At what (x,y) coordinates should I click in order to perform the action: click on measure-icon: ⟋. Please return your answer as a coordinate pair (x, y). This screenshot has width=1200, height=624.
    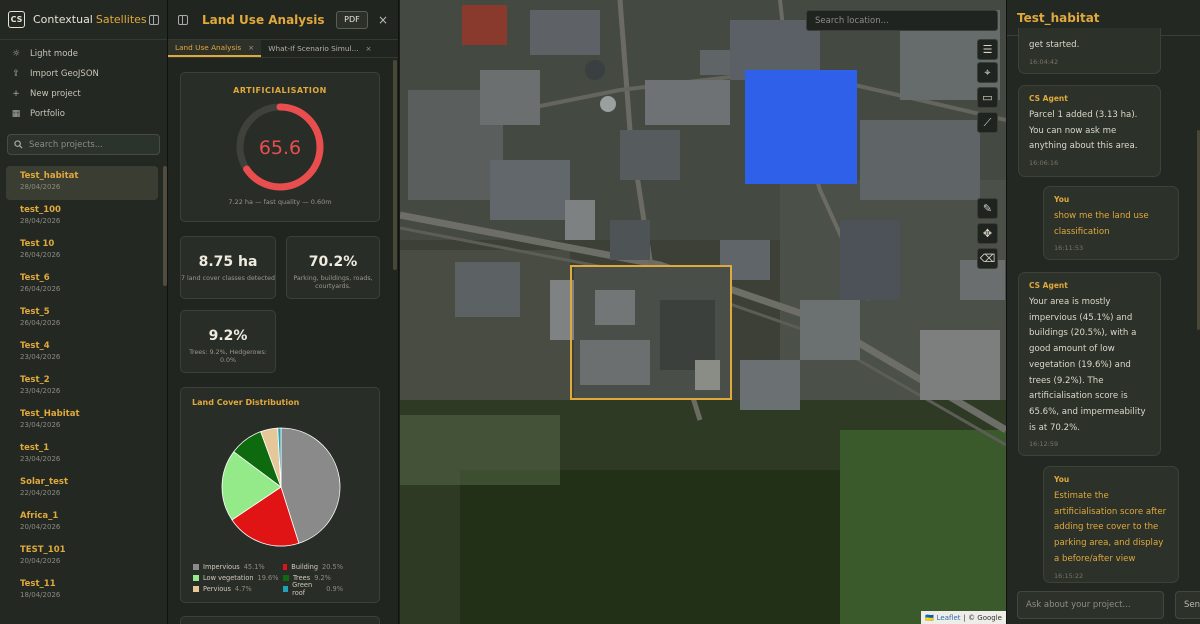
    Looking at the image, I should click on (987, 122).